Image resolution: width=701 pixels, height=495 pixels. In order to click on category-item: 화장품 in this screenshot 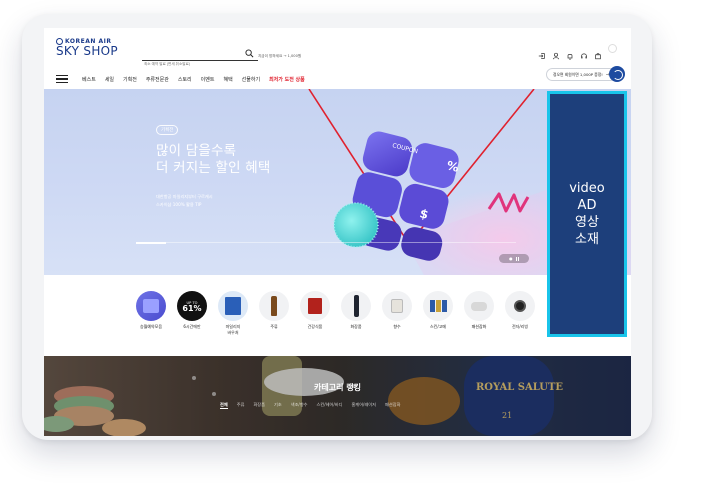, I will do `click(356, 313)`.